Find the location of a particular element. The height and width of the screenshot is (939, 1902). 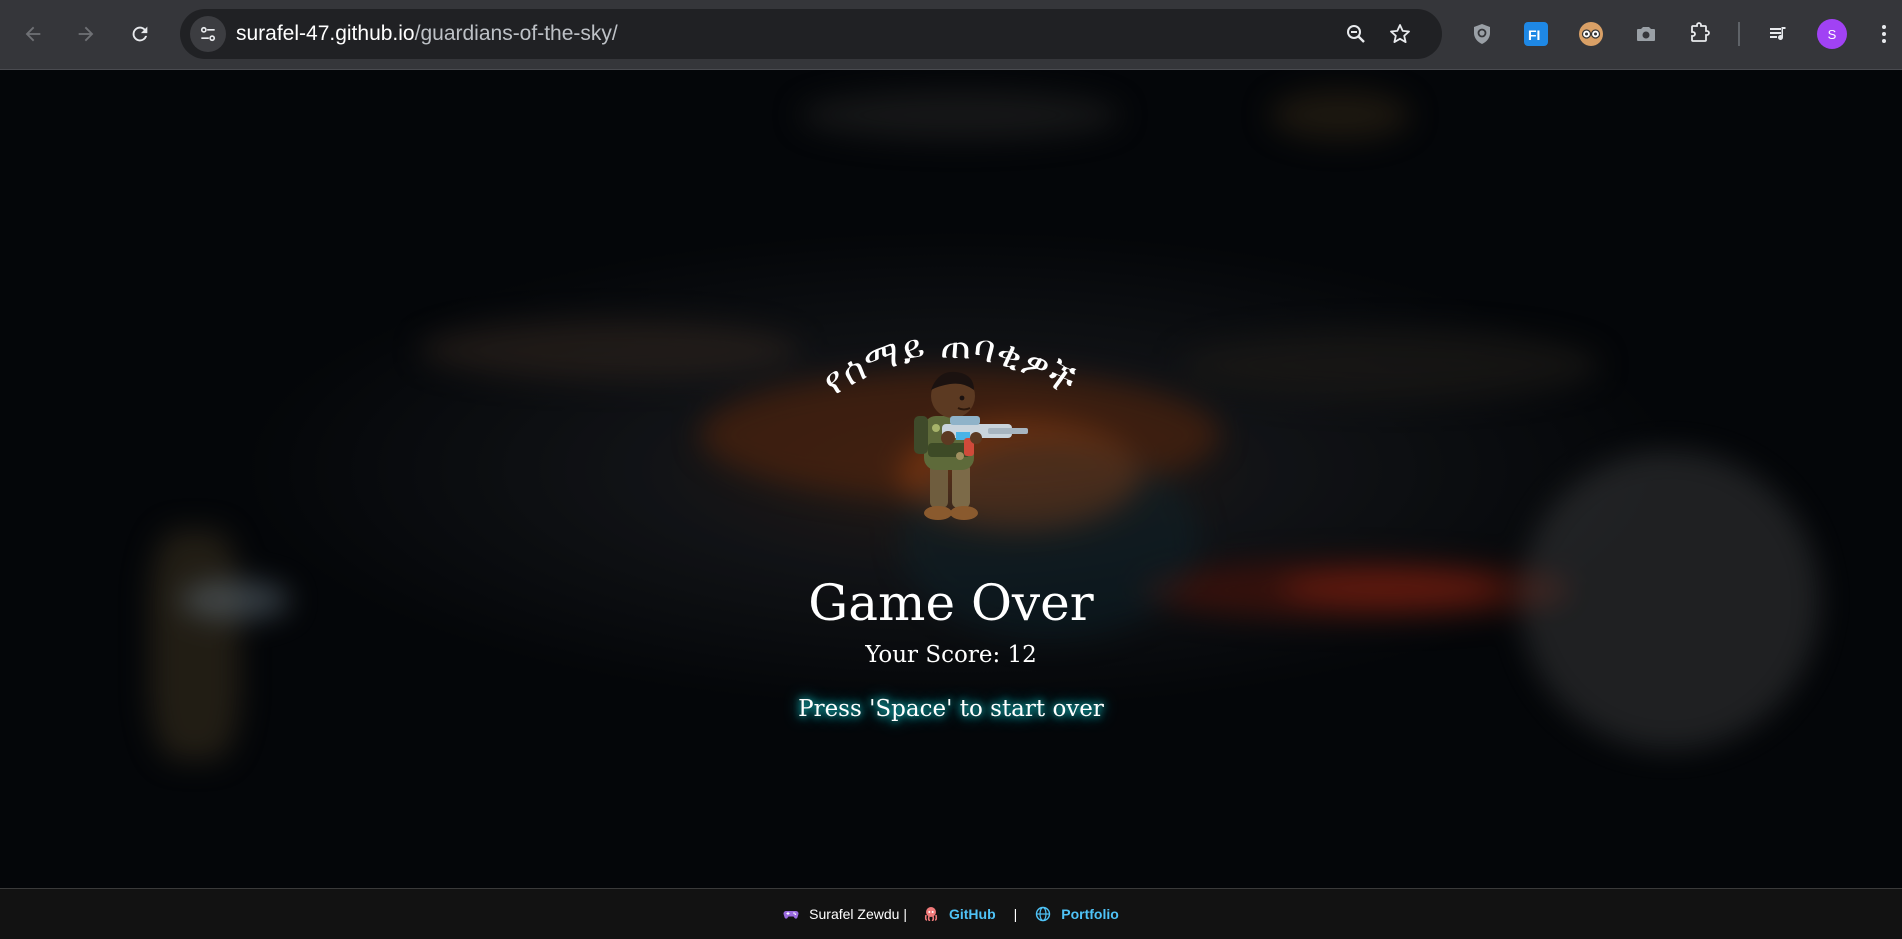

glasses-extension-icon is located at coordinates (1591, 34).